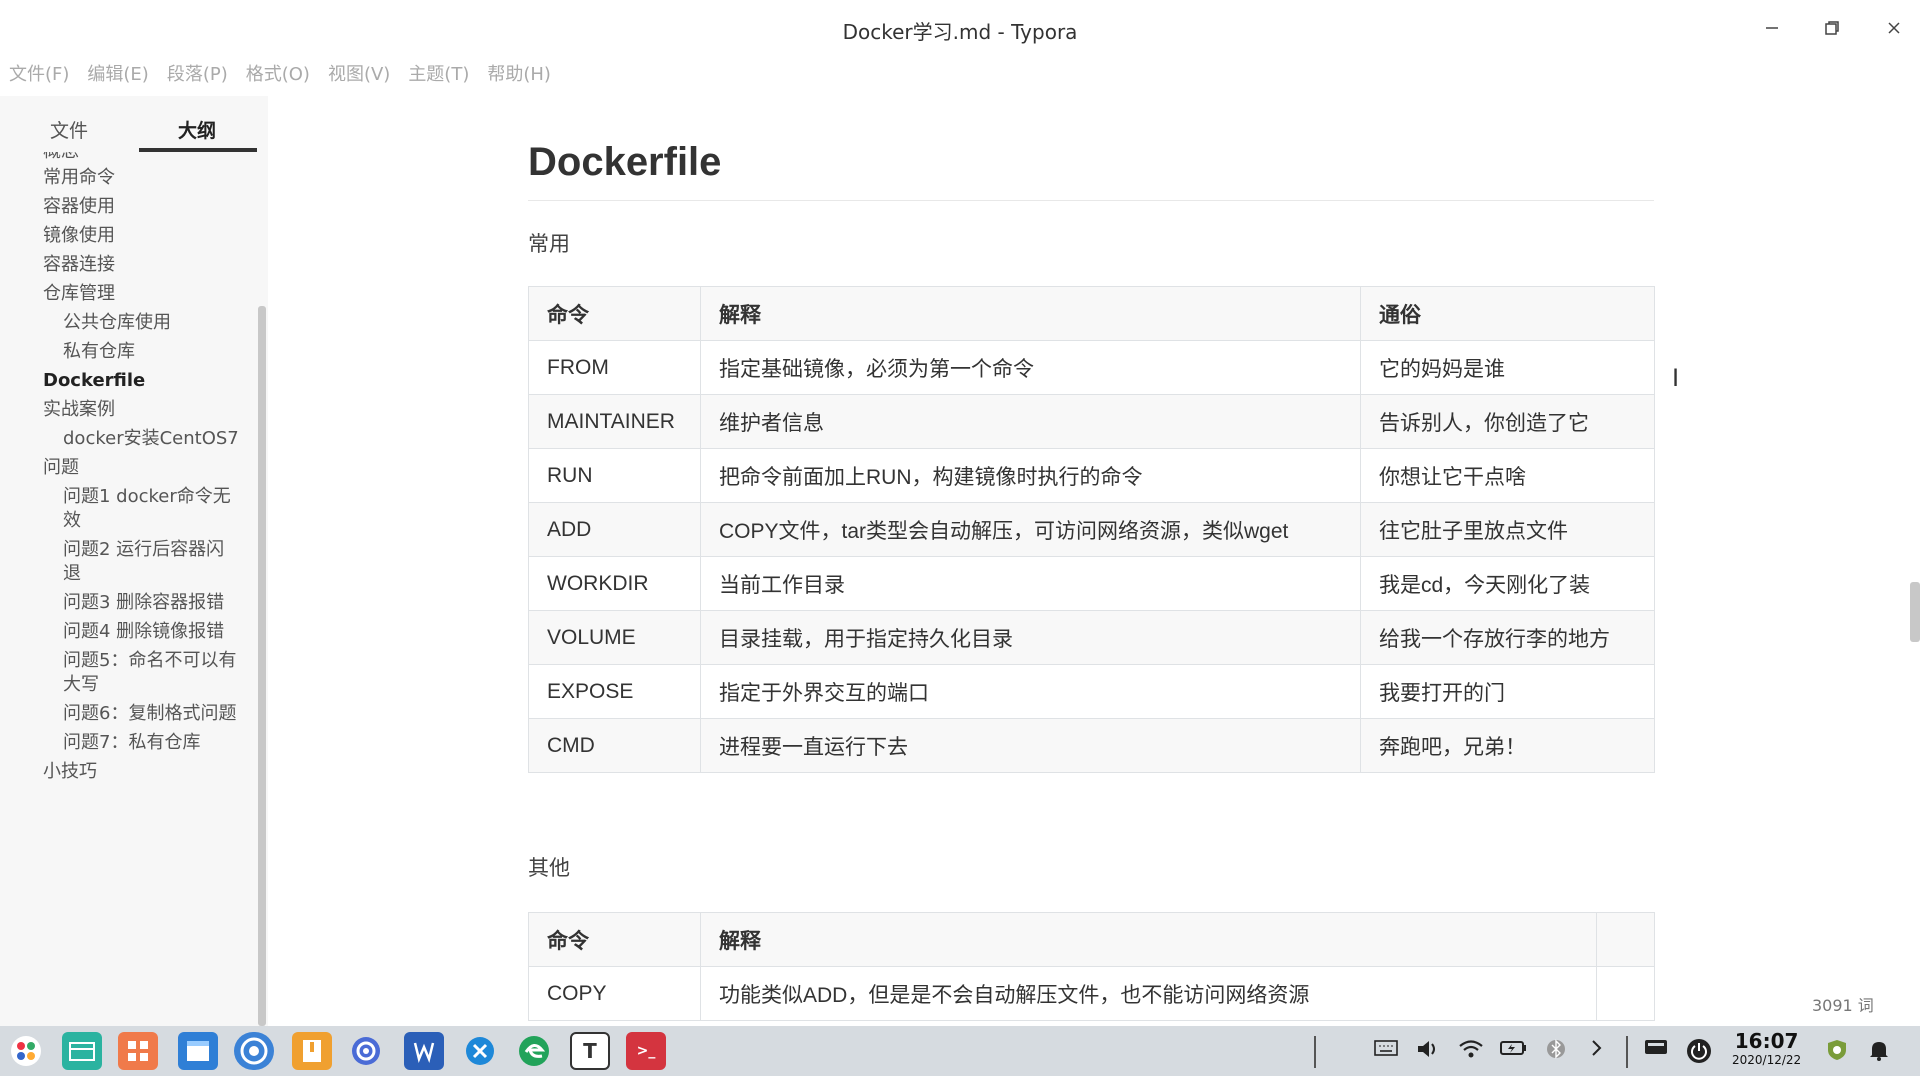 The width and height of the screenshot is (1920, 1076). Describe the element at coordinates (1030, 529) in the screenshot. I see `table-cell: COPY文件，tar类型会自动解压，可访问网络资源，类似wget` at that location.